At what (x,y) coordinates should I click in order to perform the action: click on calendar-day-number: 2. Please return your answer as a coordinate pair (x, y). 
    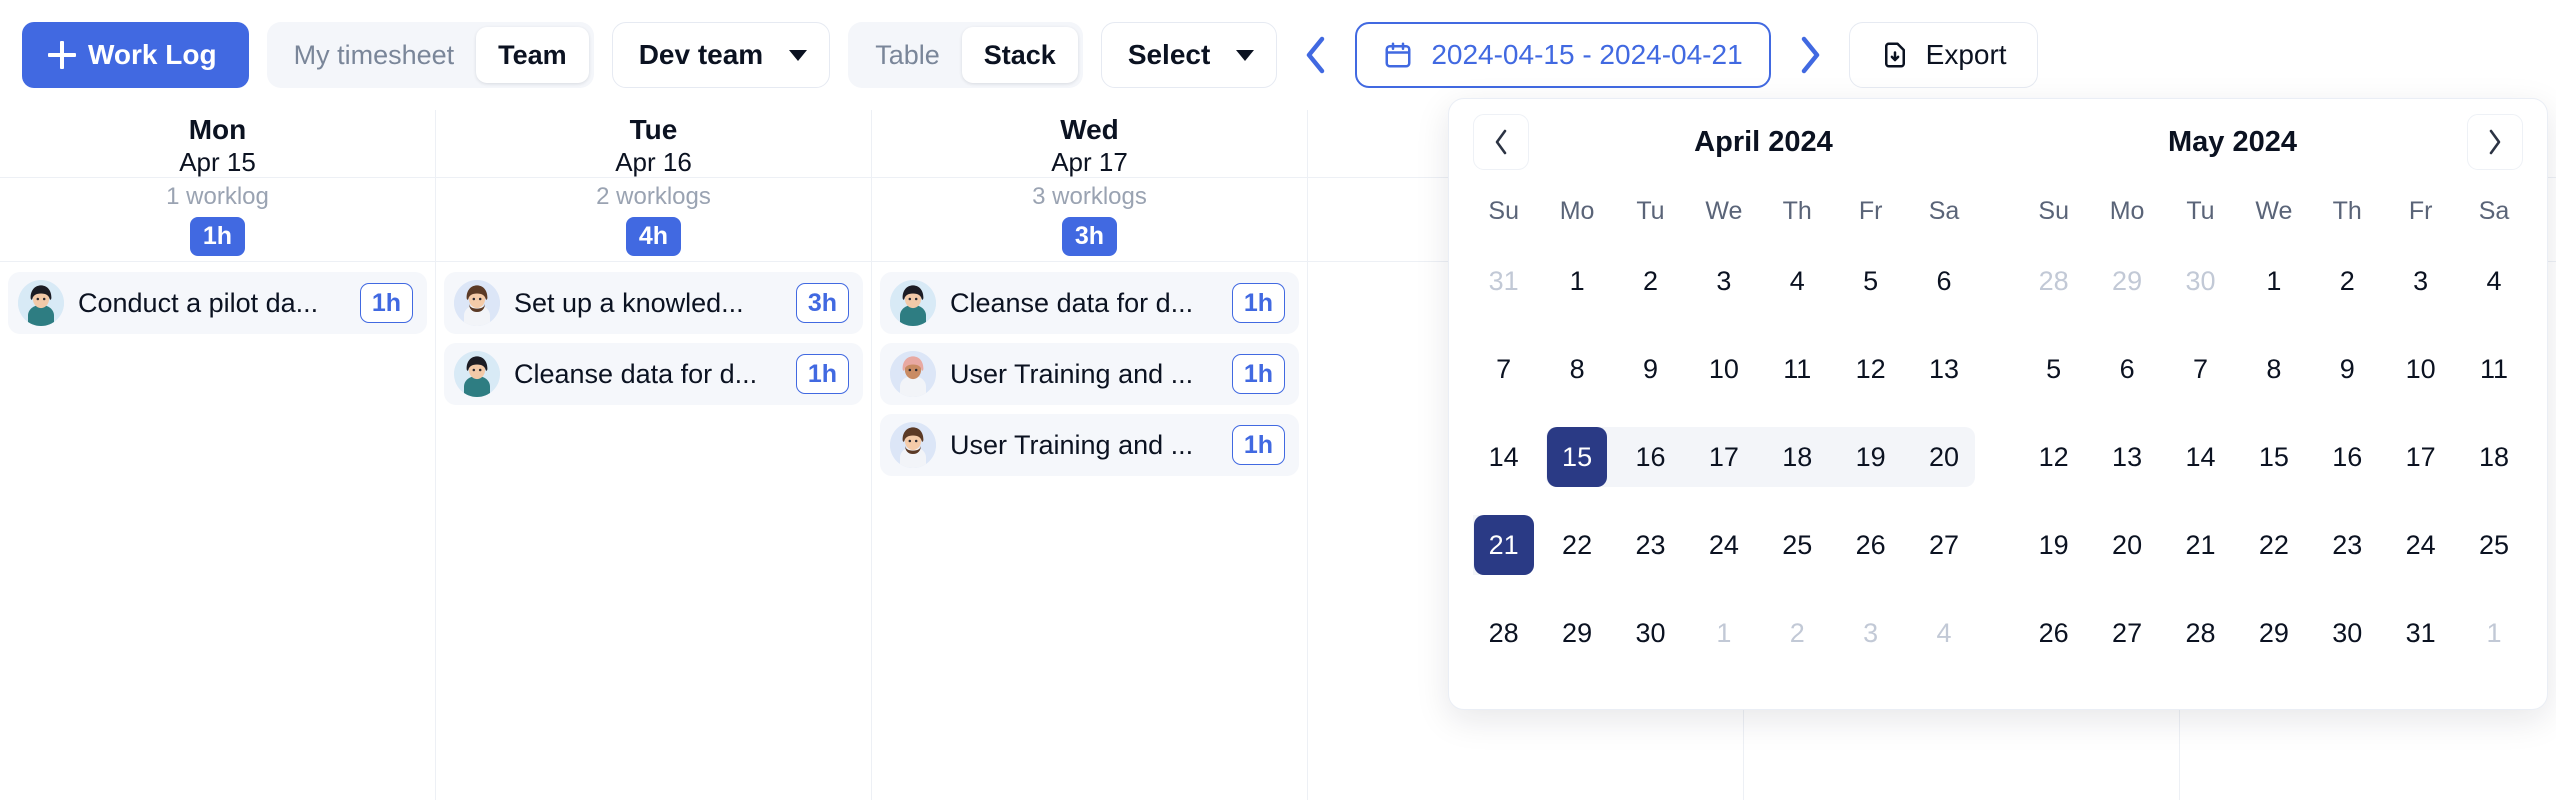
    Looking at the image, I should click on (1797, 633).